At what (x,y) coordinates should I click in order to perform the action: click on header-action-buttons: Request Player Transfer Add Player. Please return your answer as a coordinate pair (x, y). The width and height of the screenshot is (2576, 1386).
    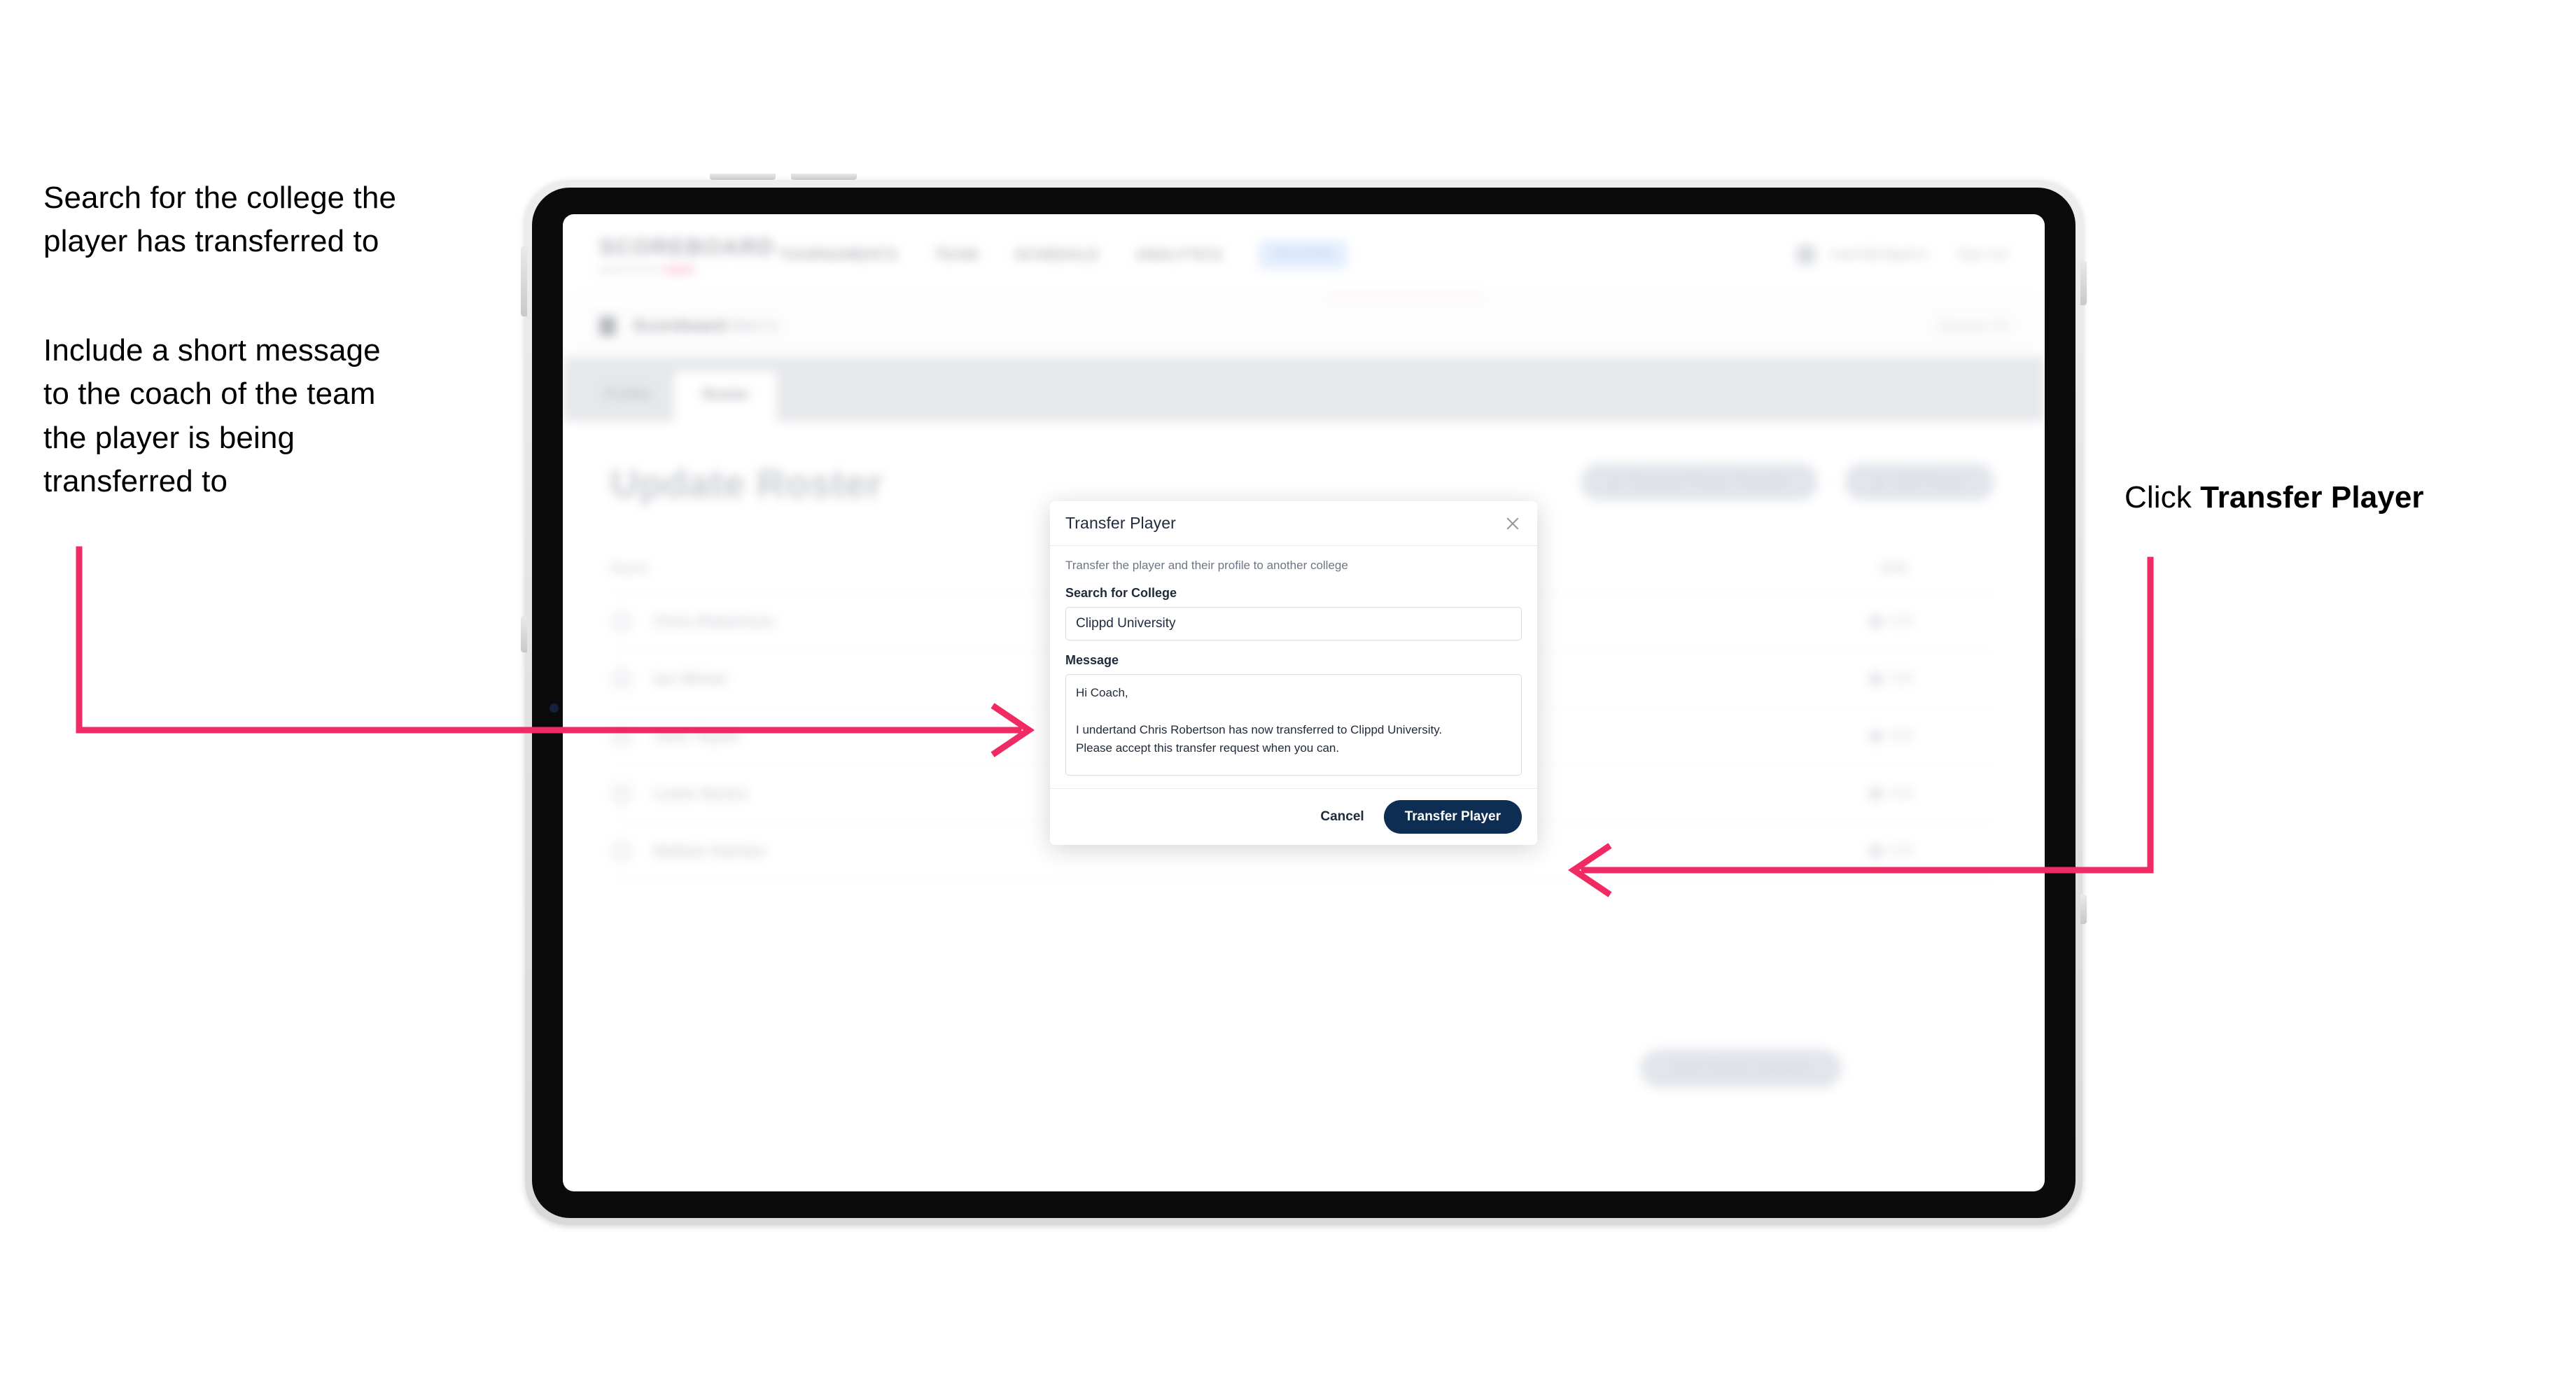
    Looking at the image, I should click on (1787, 481).